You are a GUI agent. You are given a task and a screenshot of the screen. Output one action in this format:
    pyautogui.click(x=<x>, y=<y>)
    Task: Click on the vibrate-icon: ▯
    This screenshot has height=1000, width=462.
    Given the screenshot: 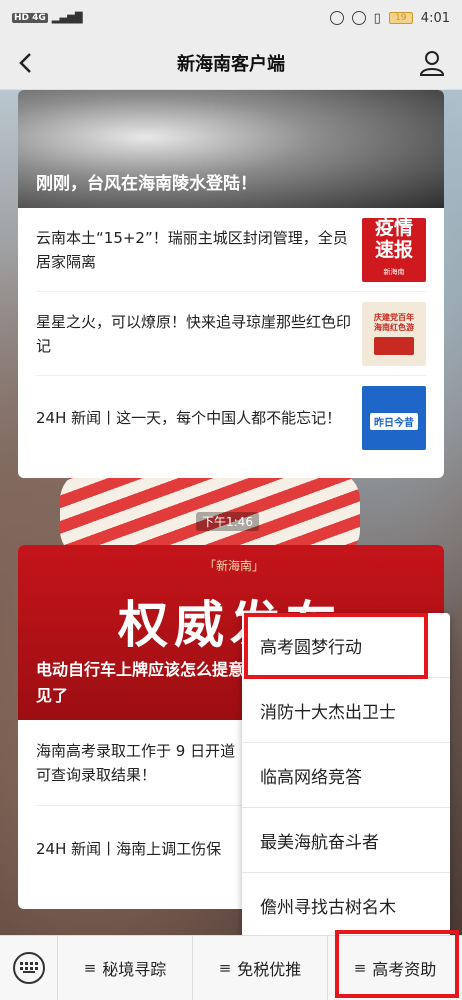 What is the action you would take?
    pyautogui.click(x=377, y=18)
    